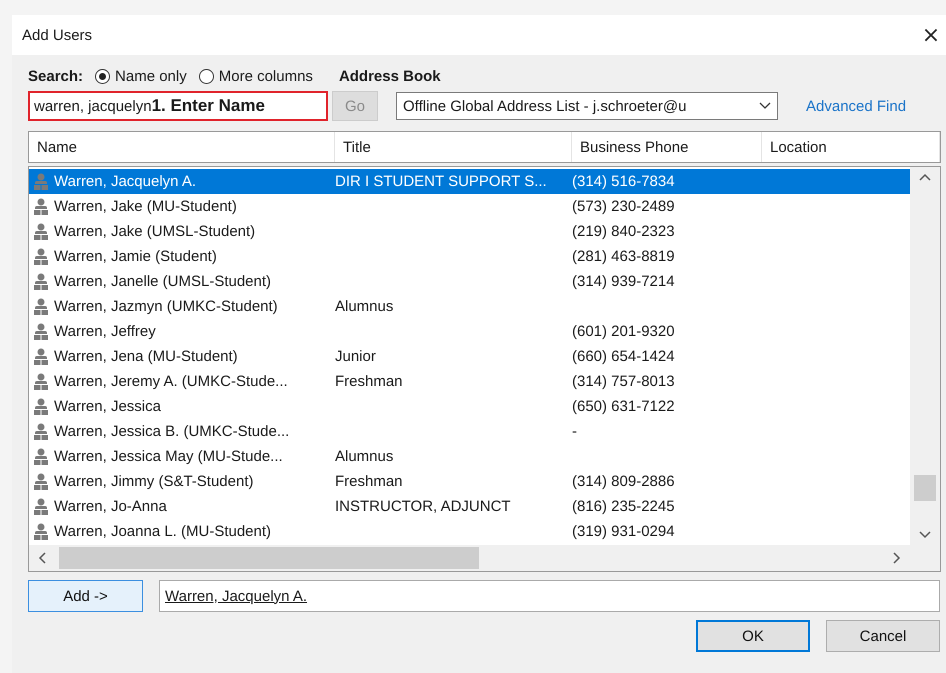 The image size is (946, 673). I want to click on name-text: Warren, Jeffrey, so click(105, 331).